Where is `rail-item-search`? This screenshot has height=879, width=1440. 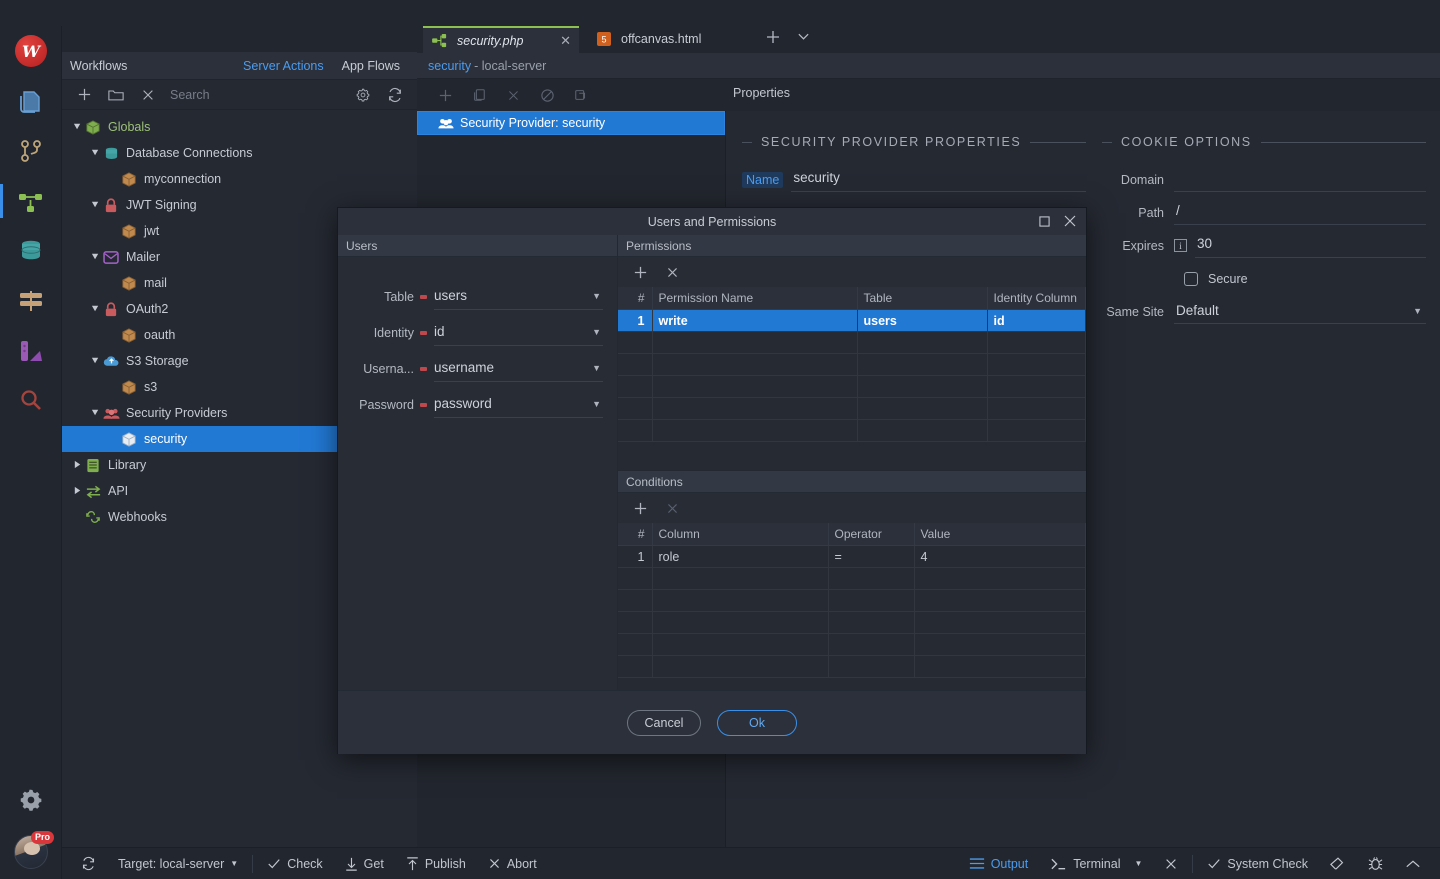
rail-item-search is located at coordinates (31, 401).